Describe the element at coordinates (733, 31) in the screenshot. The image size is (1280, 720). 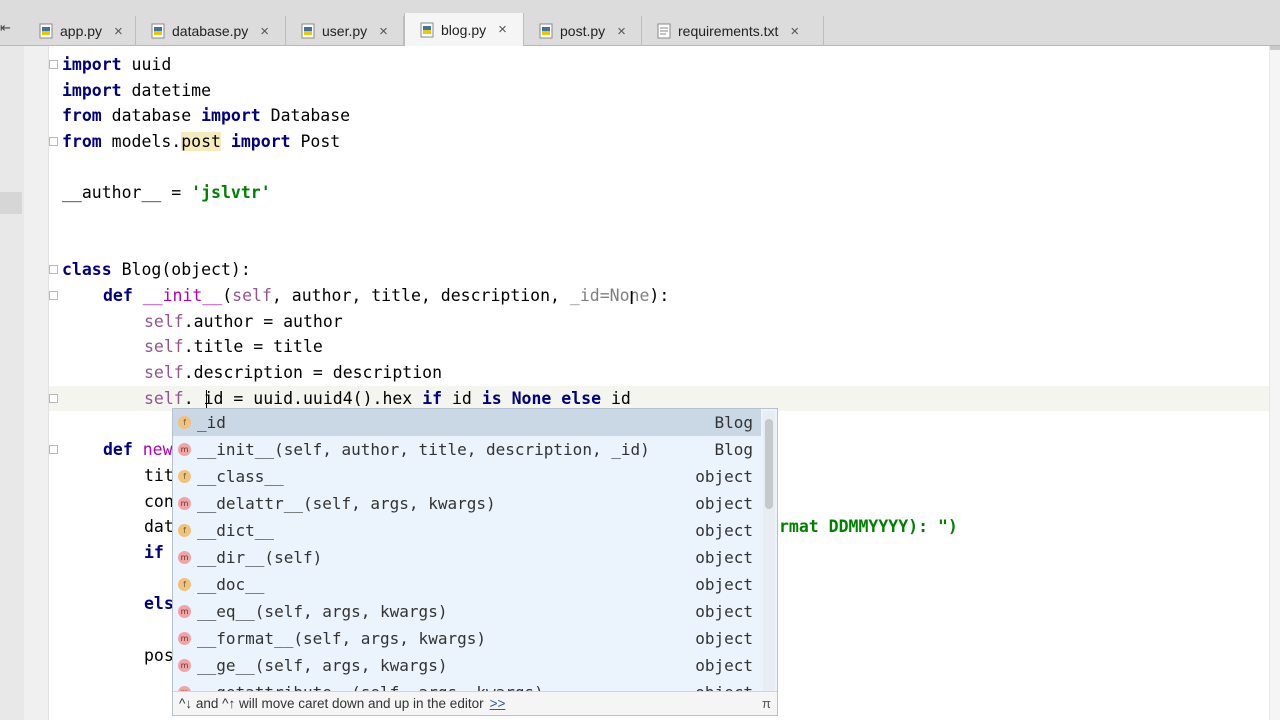
I see `tab-requirements-txt: requirements.txt ×` at that location.